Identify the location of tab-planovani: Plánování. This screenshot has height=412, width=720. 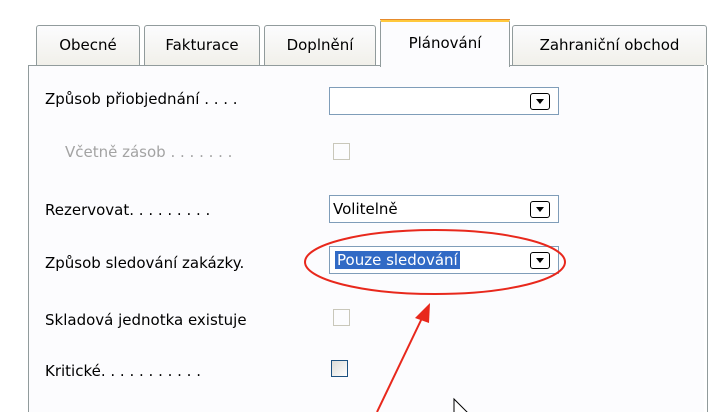
(445, 43).